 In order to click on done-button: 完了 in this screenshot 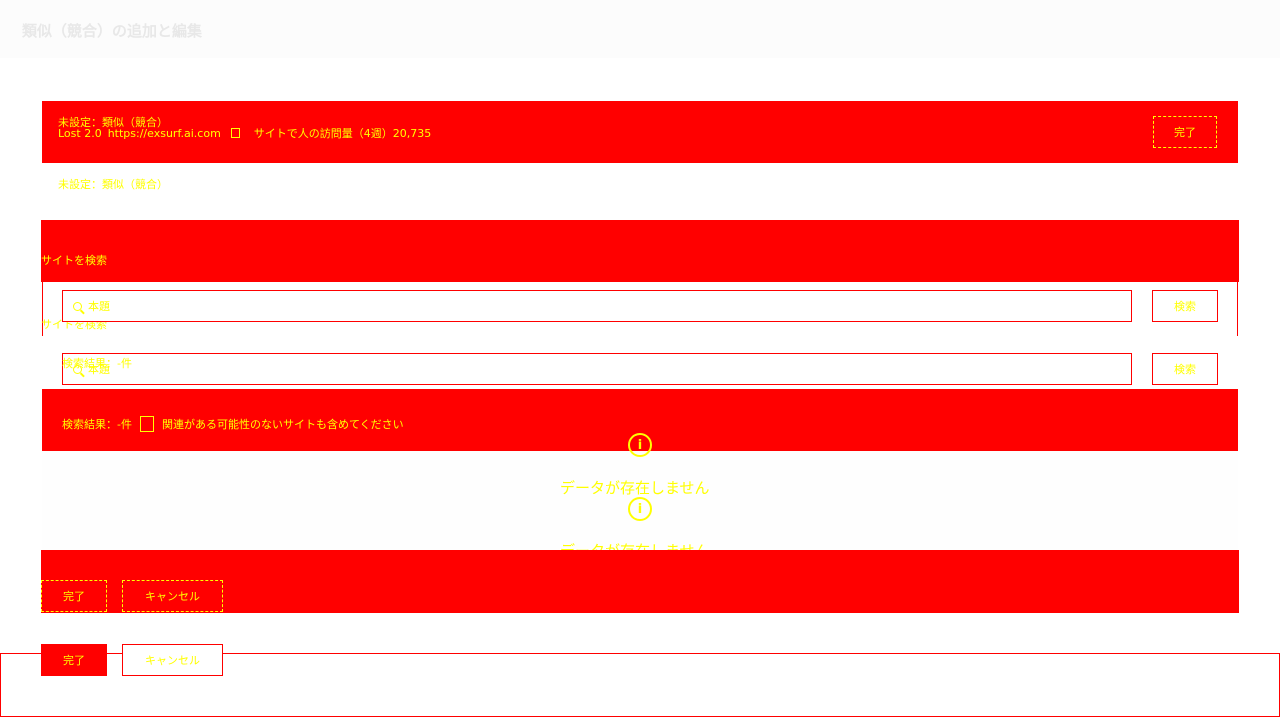, I will do `click(74, 660)`.